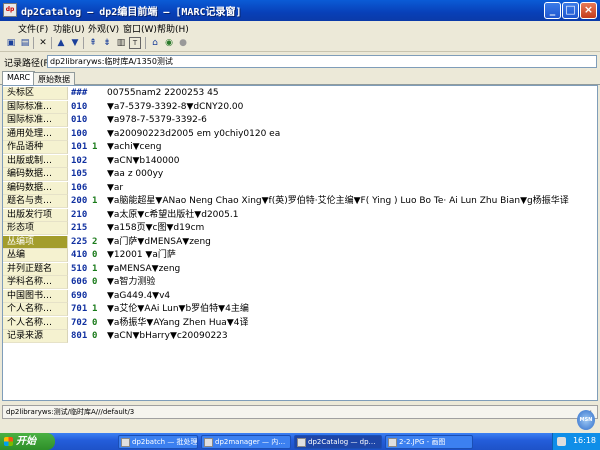 The height and width of the screenshot is (450, 600). What do you see at coordinates (351, 134) in the screenshot?
I see `field-value: ▼a20090223d2005 em y0chiy0120 ea` at bounding box center [351, 134].